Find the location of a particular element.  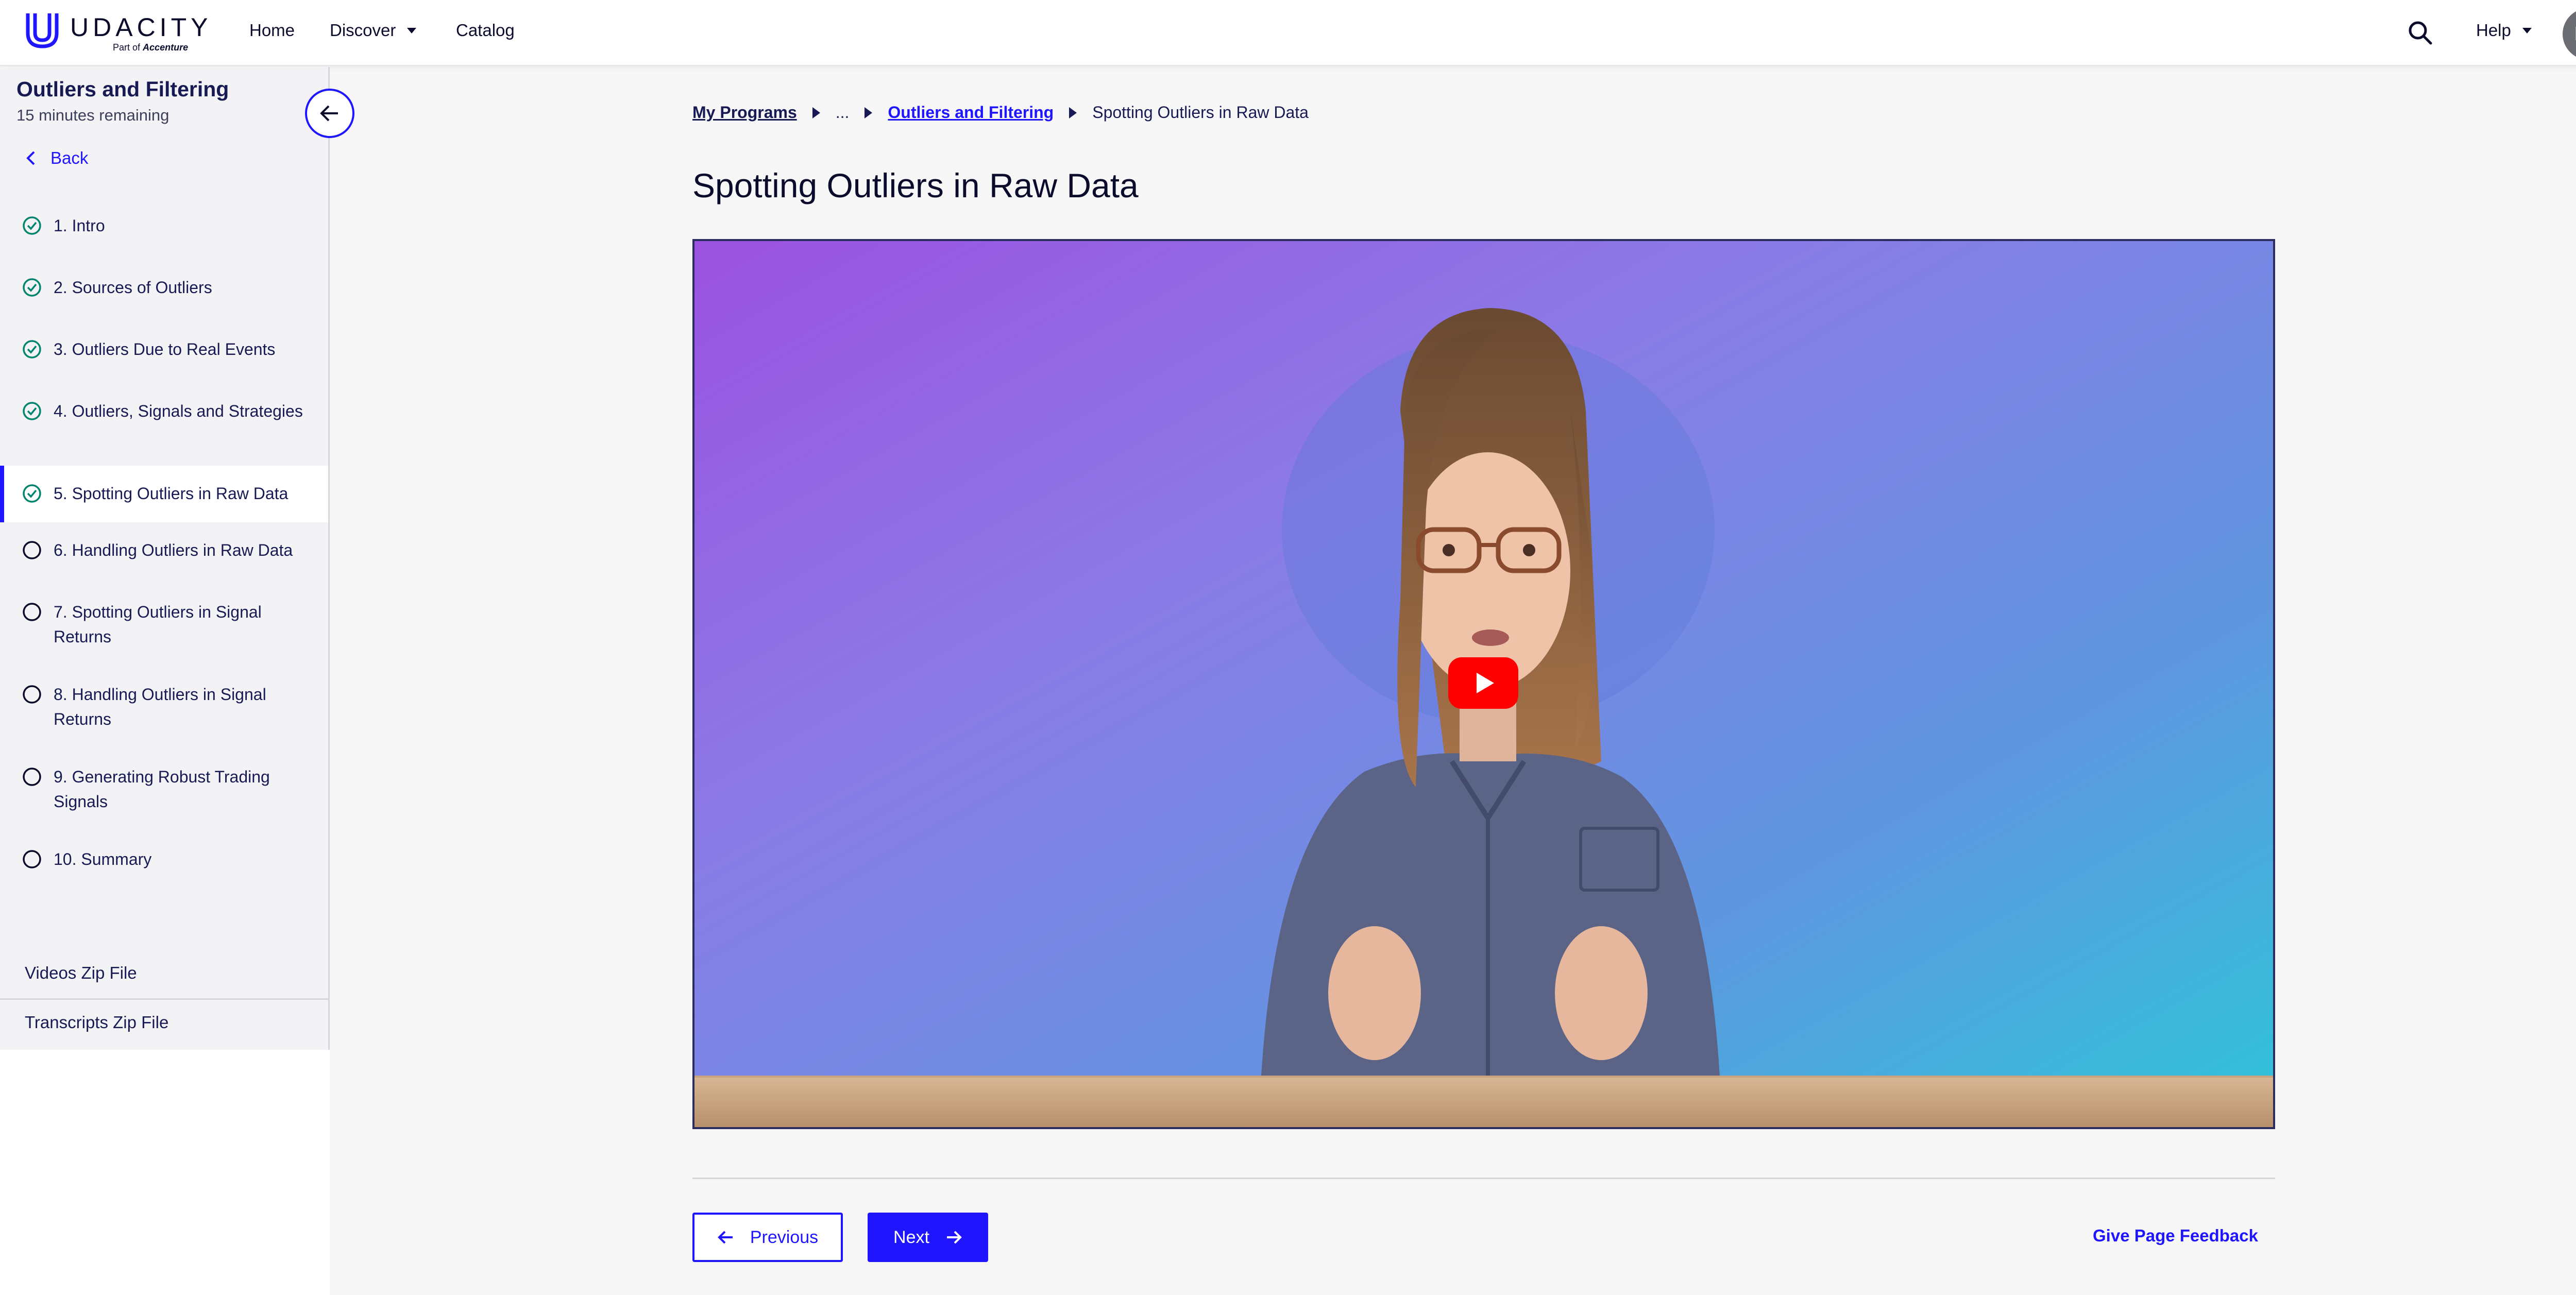

nav-help-label: Help is located at coordinates (2493, 30).